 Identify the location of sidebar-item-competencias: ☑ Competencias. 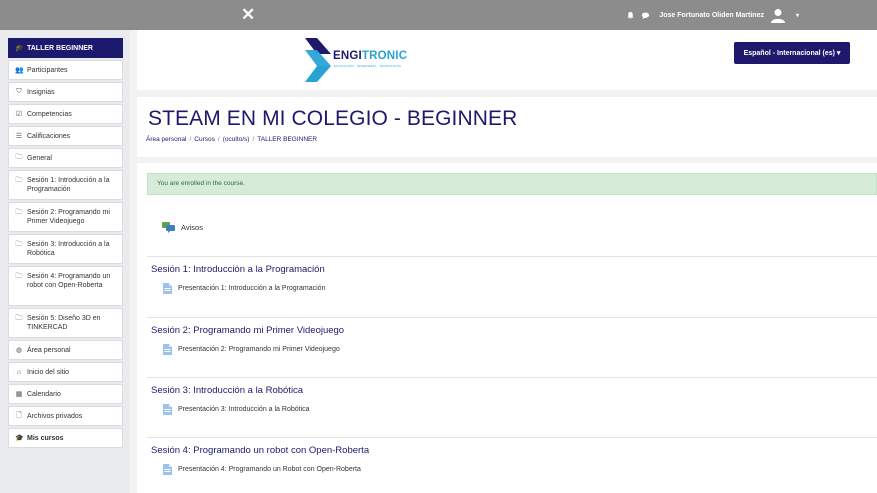
(65, 114).